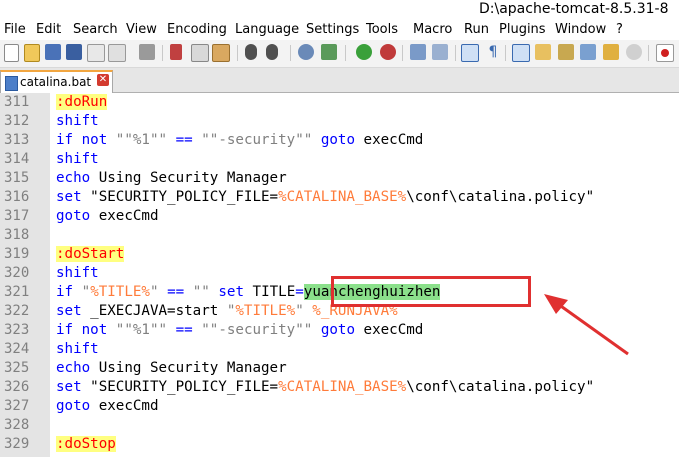  What do you see at coordinates (15, 29) in the screenshot?
I see `menu-file: File` at bounding box center [15, 29].